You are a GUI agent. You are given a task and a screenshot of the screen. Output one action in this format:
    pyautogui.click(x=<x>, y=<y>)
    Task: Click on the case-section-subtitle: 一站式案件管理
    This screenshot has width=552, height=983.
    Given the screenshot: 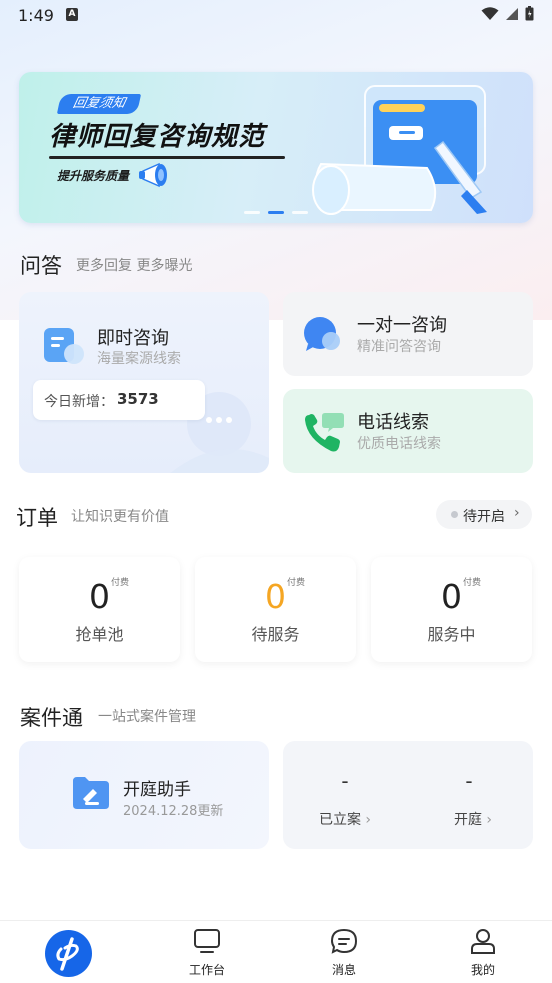 What is the action you would take?
    pyautogui.click(x=147, y=717)
    